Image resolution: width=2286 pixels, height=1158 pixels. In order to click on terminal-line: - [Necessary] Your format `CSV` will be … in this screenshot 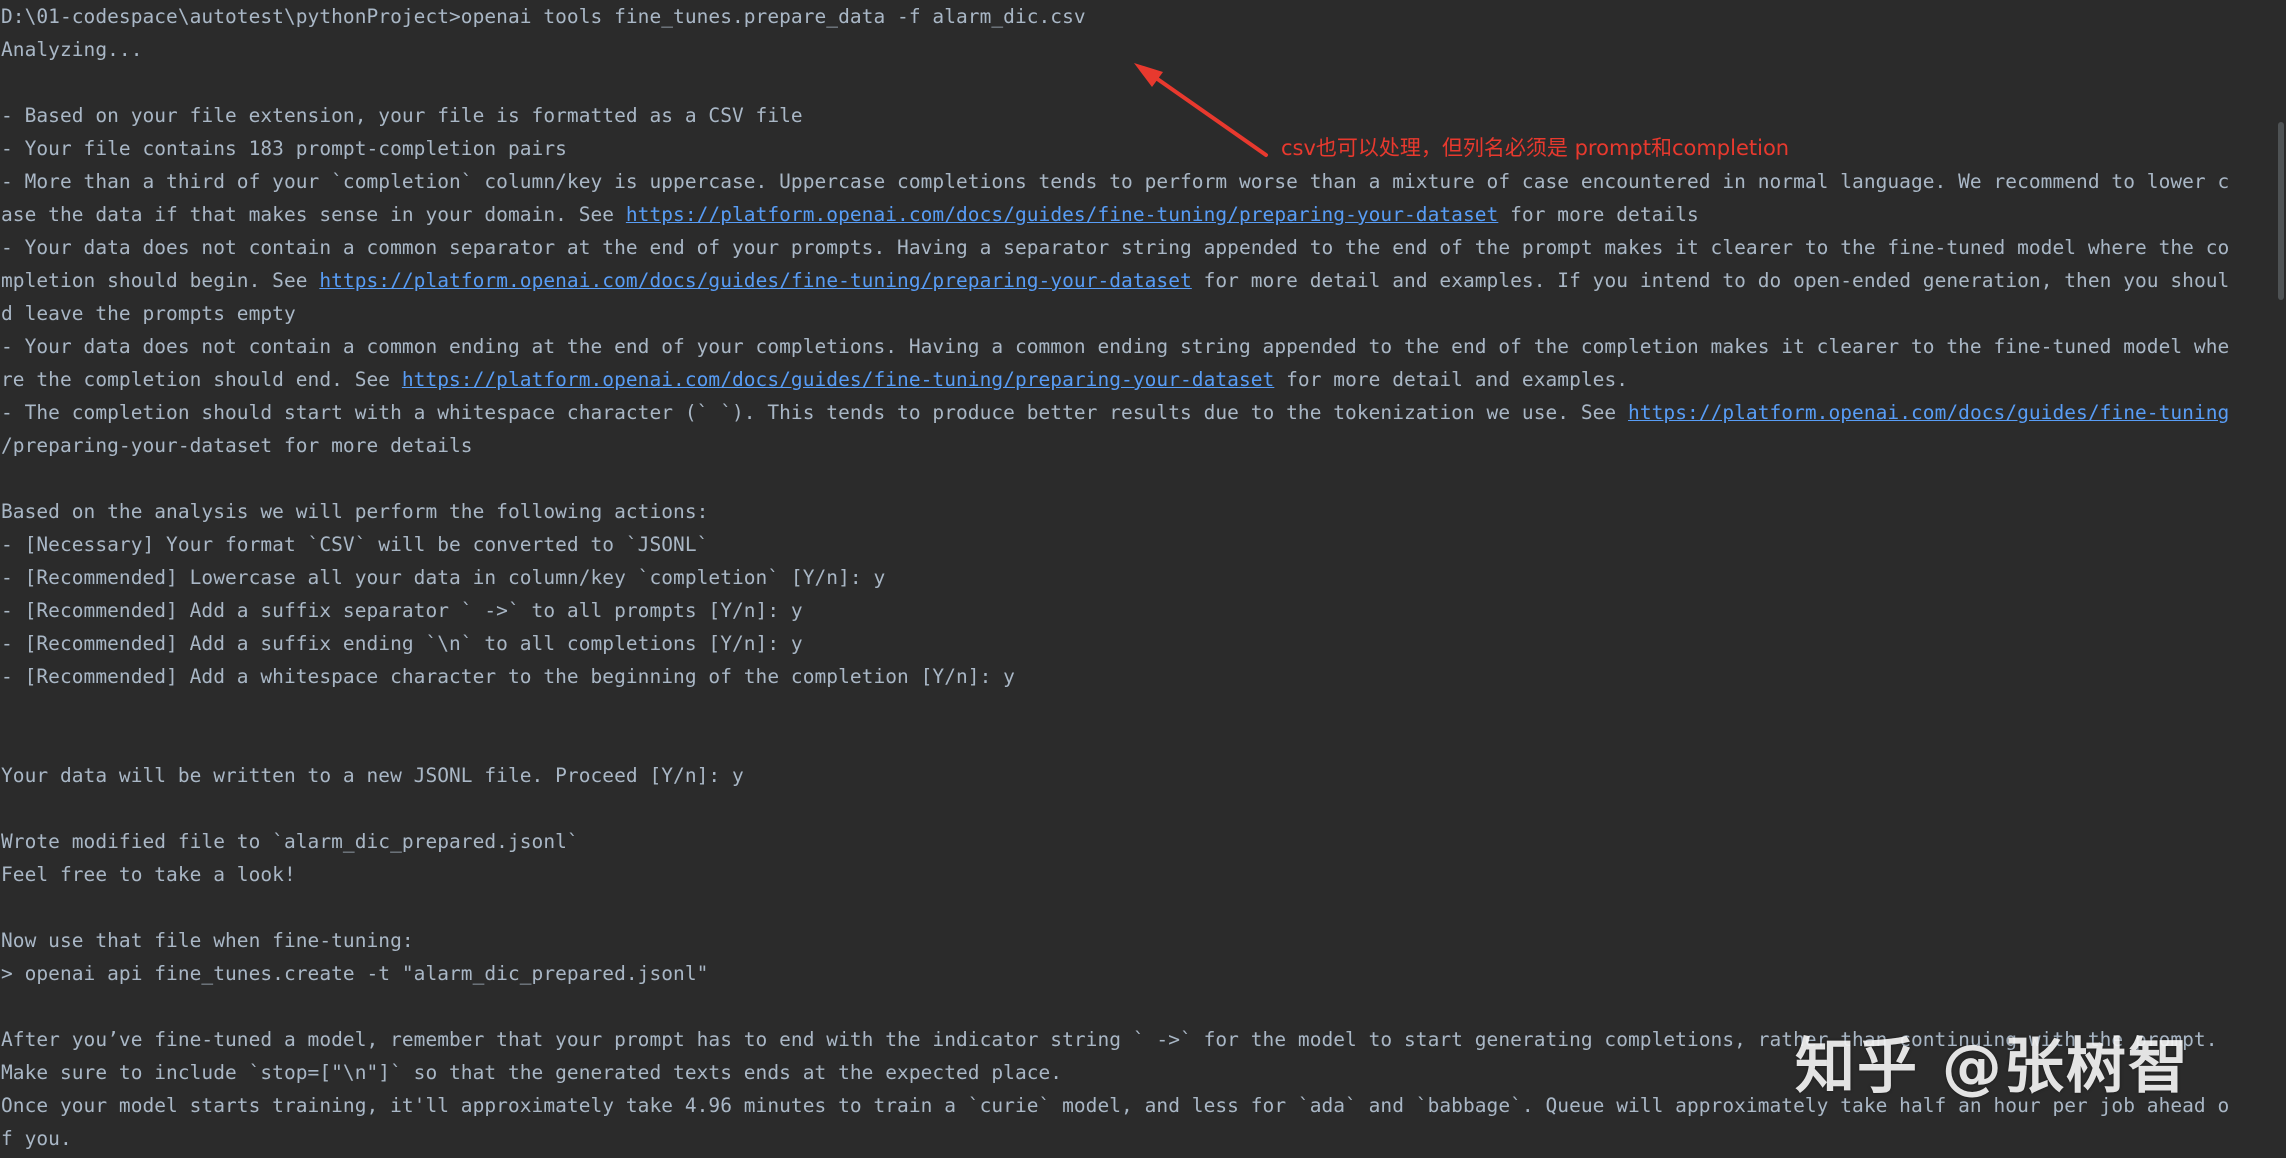, I will do `click(1135, 544)`.